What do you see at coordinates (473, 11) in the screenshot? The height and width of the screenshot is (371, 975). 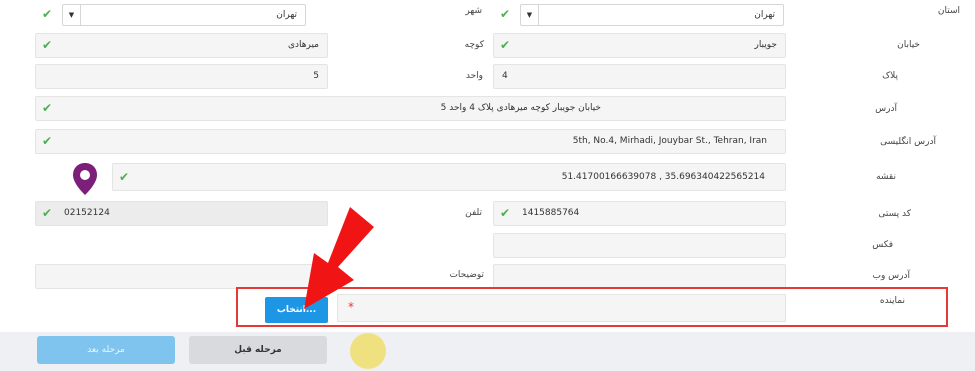 I see `city-label: شهر` at bounding box center [473, 11].